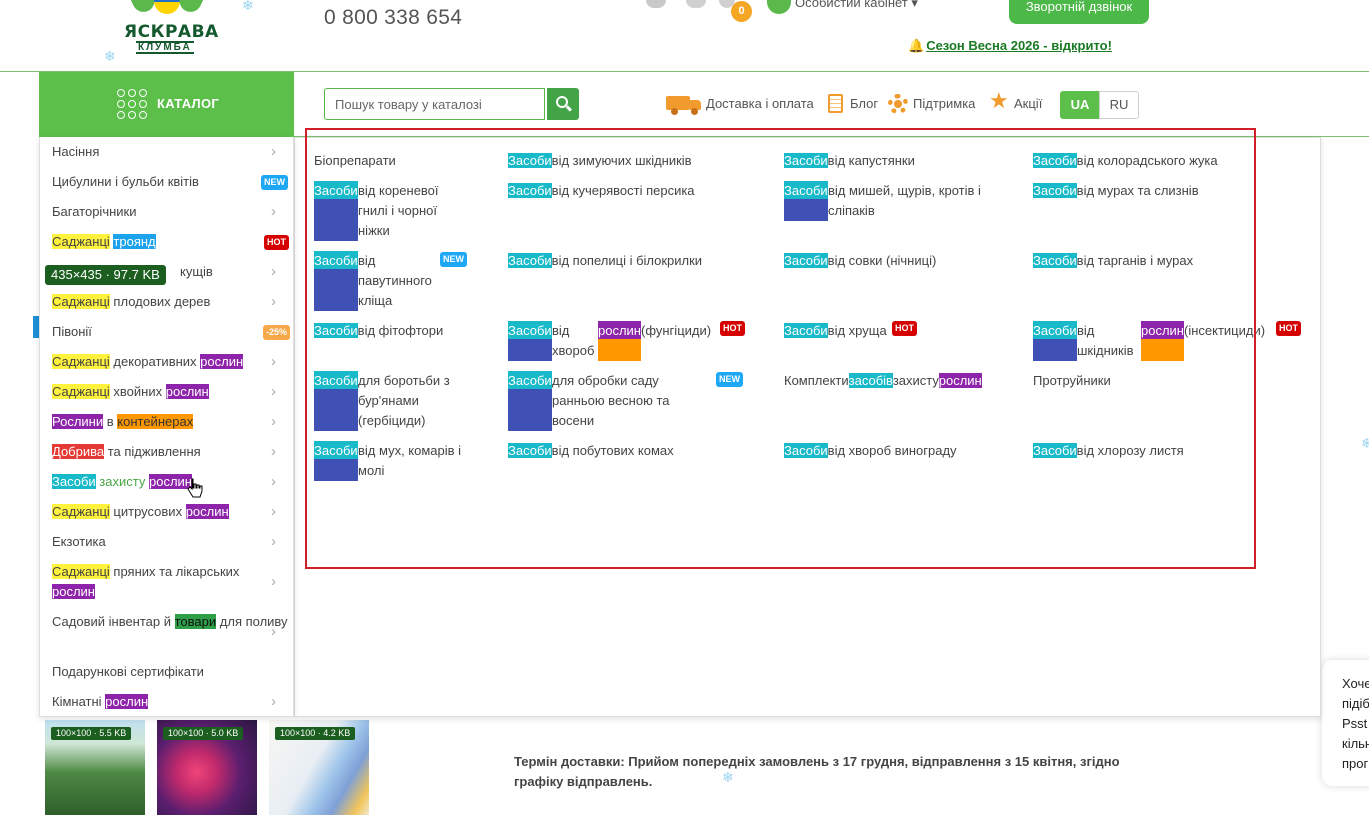 Image resolution: width=1369 pixels, height=815 pixels. Describe the element at coordinates (203, 733) in the screenshot. I see `thumbnail-size-label: 100×100 · 5.0 KB` at that location.